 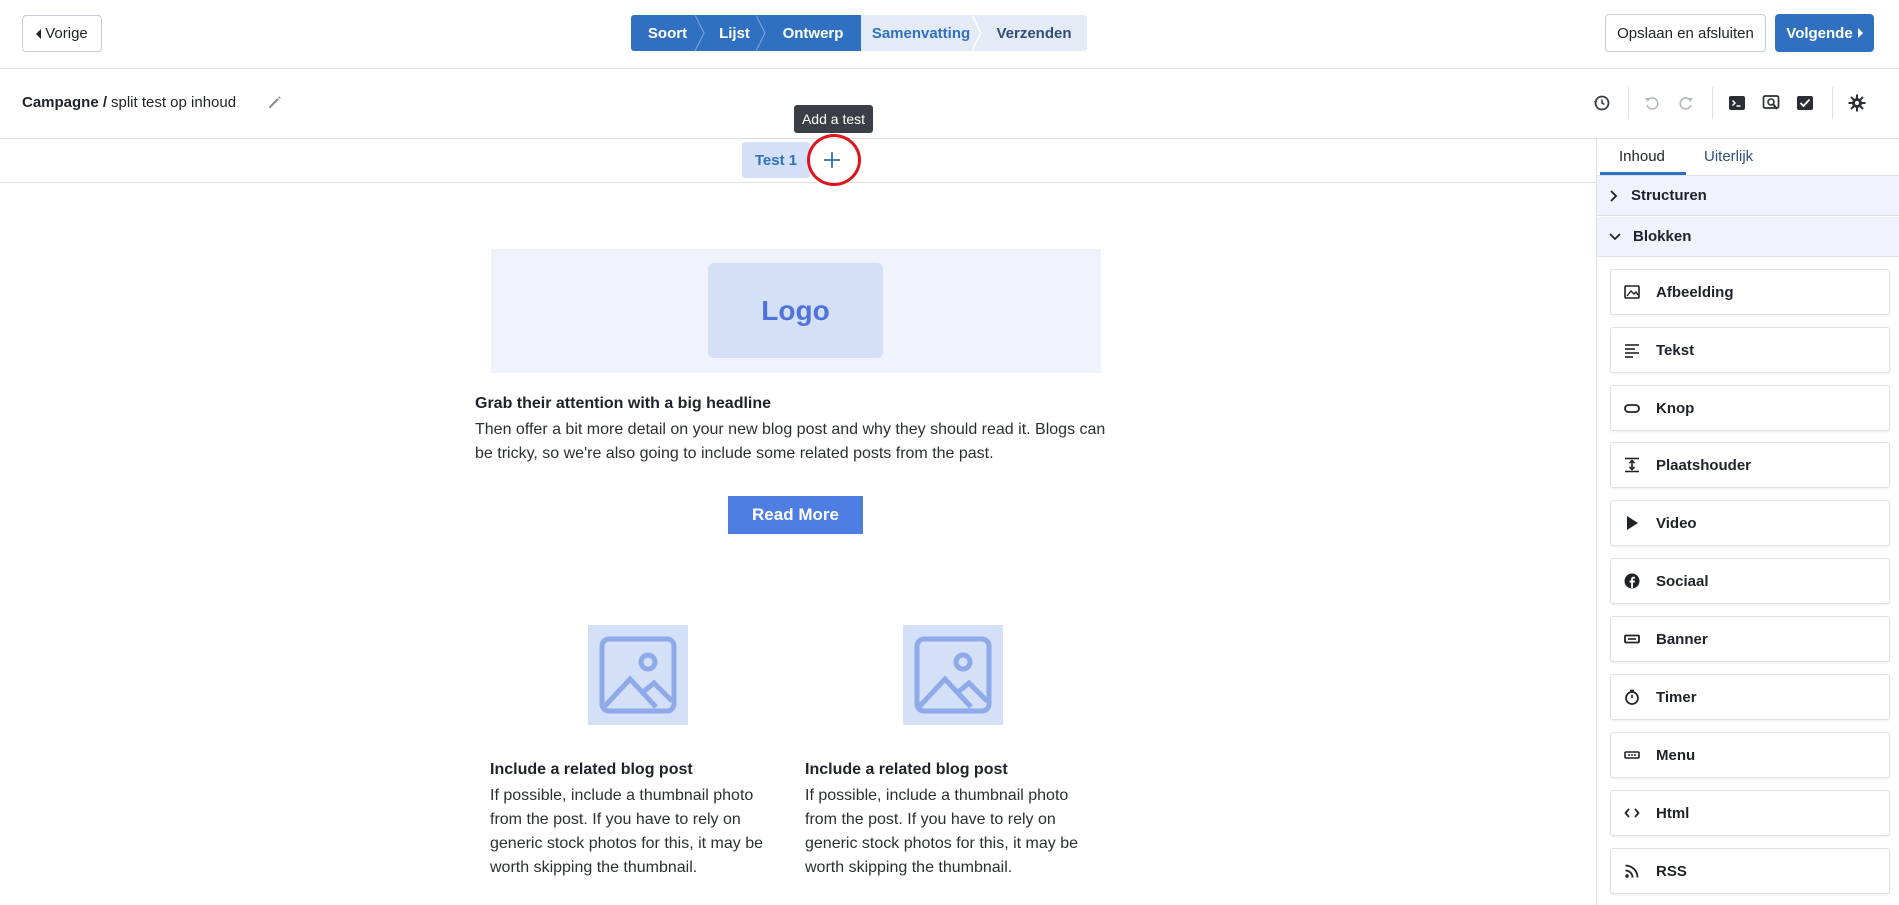 I want to click on read-more-button: Read More, so click(x=795, y=515).